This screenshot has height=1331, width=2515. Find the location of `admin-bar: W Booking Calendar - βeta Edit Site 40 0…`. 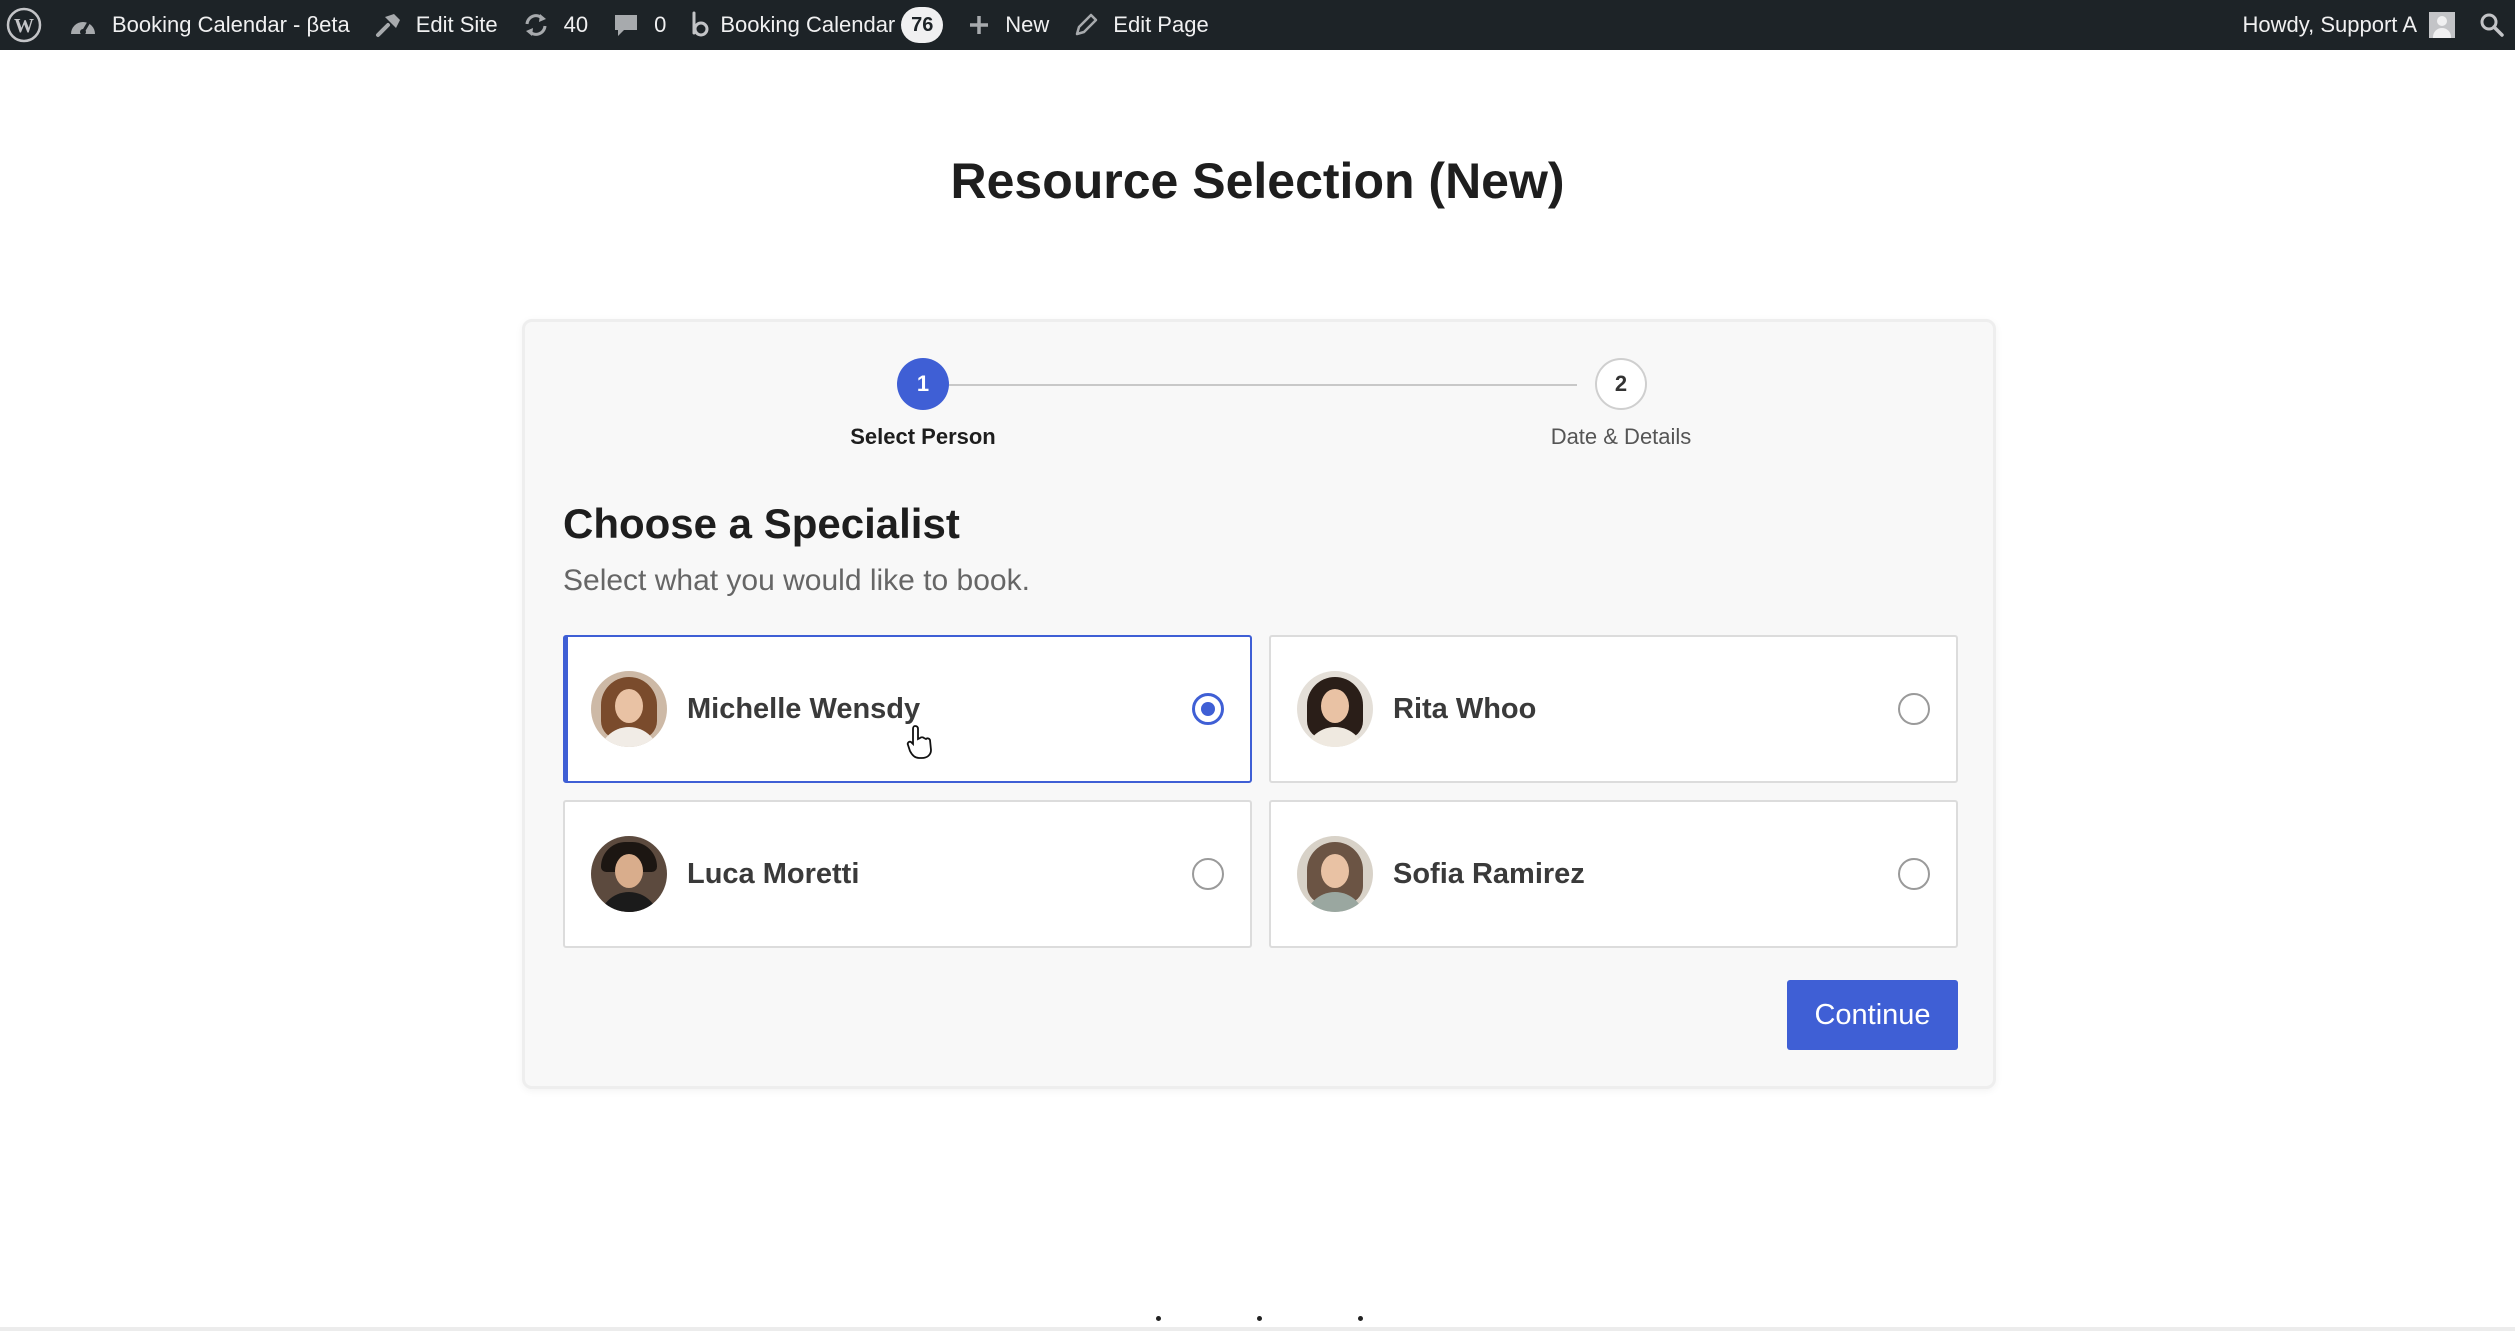

admin-bar: W Booking Calendar - βeta Edit Site 40 0… is located at coordinates (1257, 25).